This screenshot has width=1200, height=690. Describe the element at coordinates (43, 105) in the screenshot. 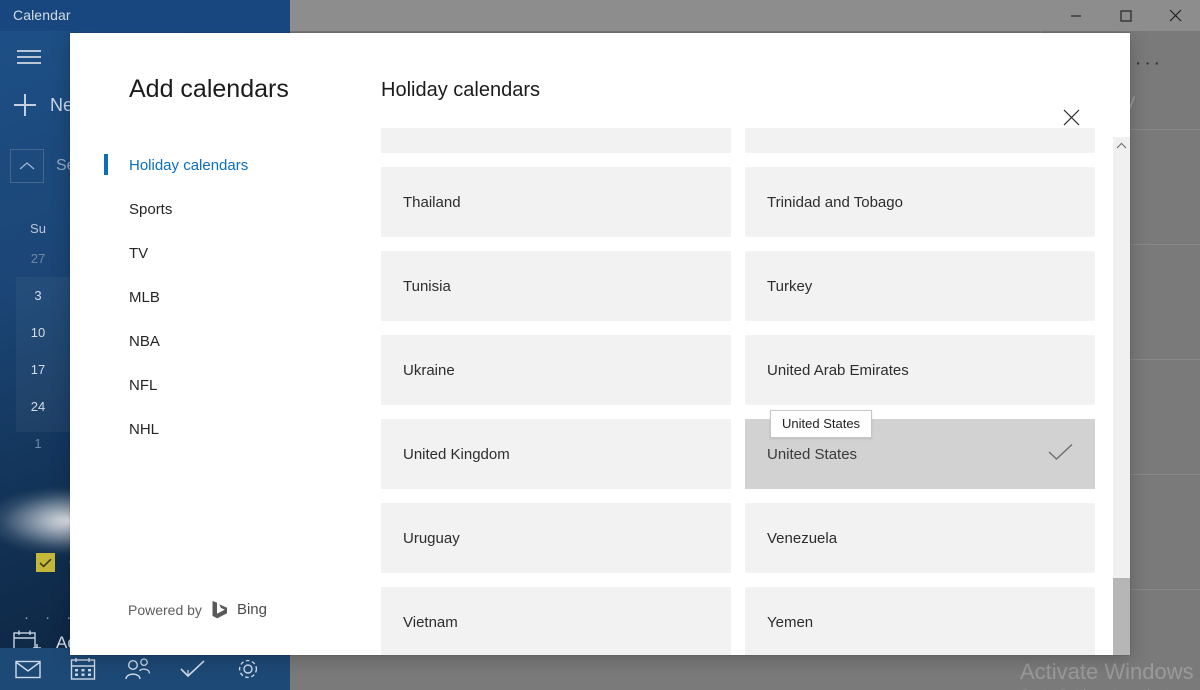

I see `new-event-button: Ne` at that location.